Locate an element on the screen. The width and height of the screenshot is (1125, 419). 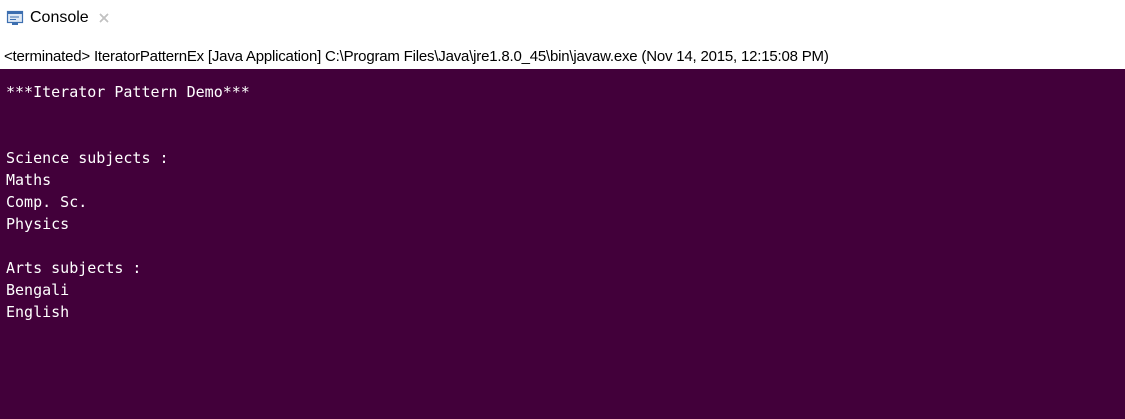
tab-console-label: Console is located at coordinates (59, 17).